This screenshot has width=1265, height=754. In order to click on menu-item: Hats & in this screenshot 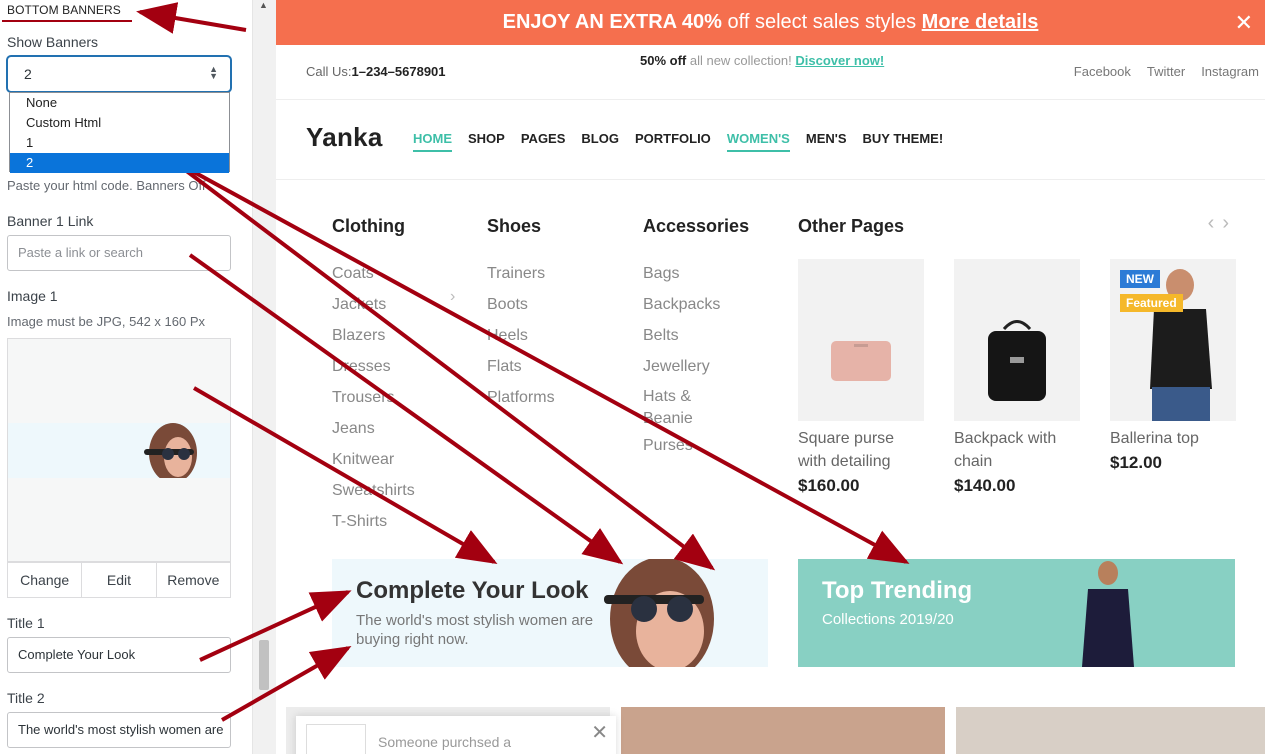, I will do `click(681, 397)`.